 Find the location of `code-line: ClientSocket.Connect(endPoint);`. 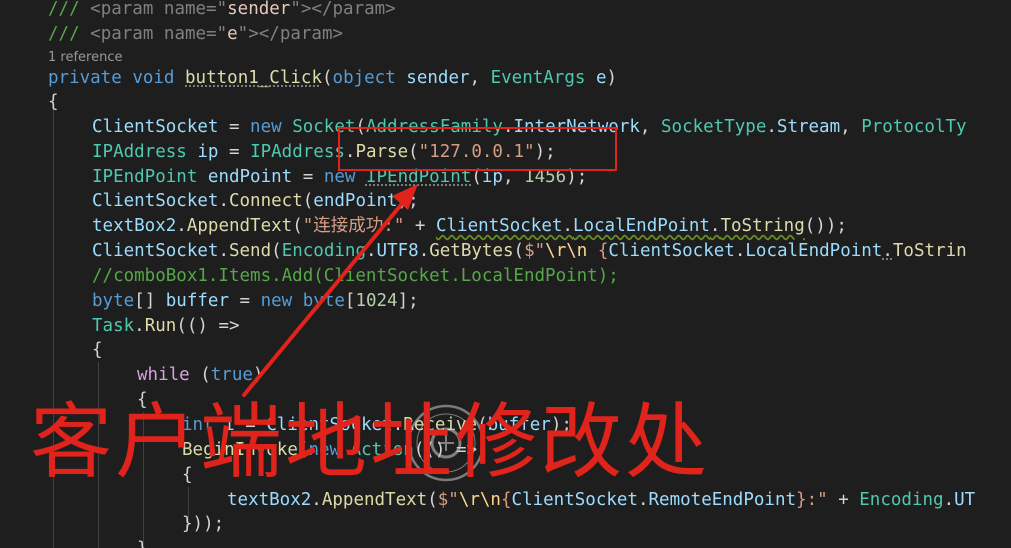

code-line: ClientSocket.Connect(endPoint); is located at coordinates (255, 201).